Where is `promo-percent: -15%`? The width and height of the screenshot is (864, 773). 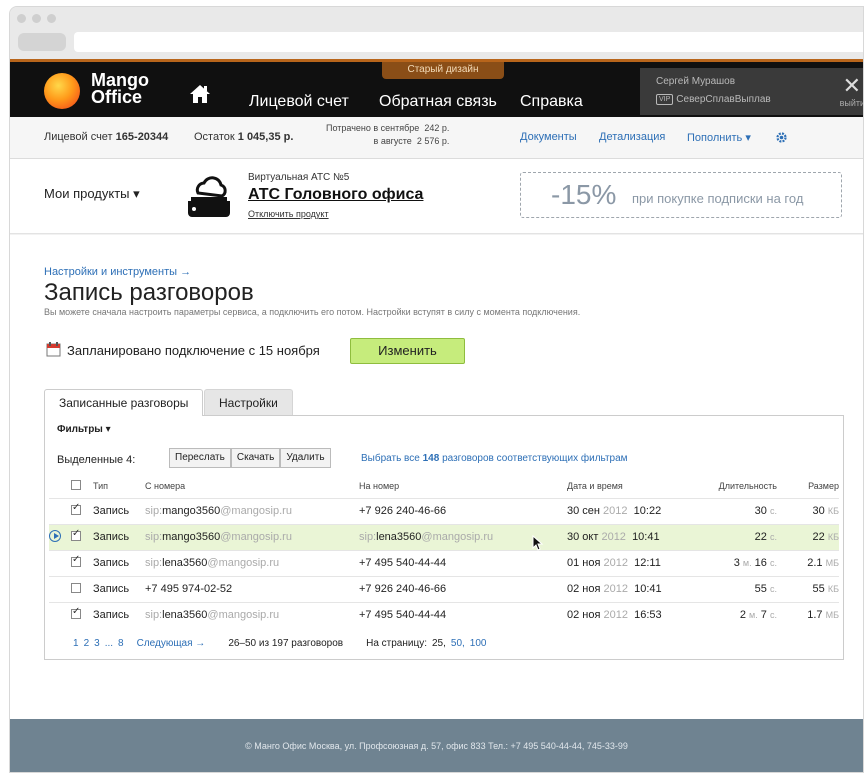
promo-percent: -15% is located at coordinates (584, 194).